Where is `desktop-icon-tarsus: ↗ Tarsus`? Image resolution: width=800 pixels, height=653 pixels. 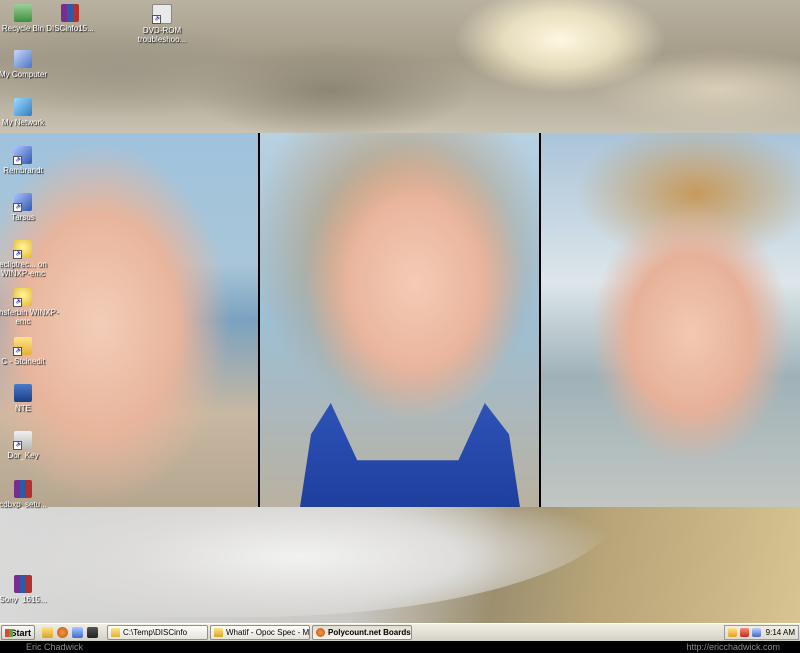
desktop-icon-tarsus: ↗ Tarsus is located at coordinates (30, 207).